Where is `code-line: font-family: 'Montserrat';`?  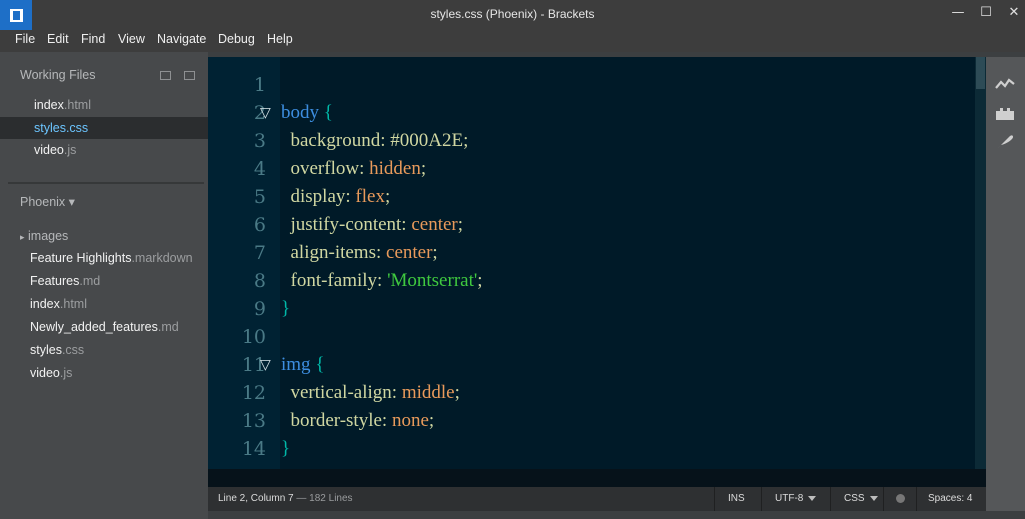 code-line: font-family: 'Montserrat'; is located at coordinates (382, 281).